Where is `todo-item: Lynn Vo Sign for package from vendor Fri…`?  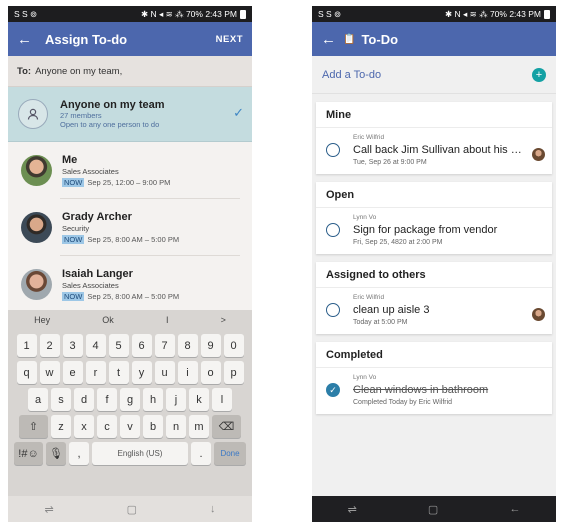 todo-item: Lynn Vo Sign for package from vendor Fri… is located at coordinates (434, 231).